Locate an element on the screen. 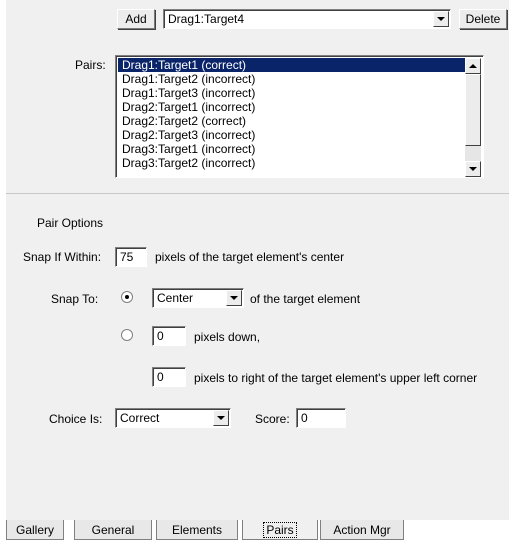 This screenshot has width=517, height=551. delete-button-label: Delete is located at coordinates (483, 19).